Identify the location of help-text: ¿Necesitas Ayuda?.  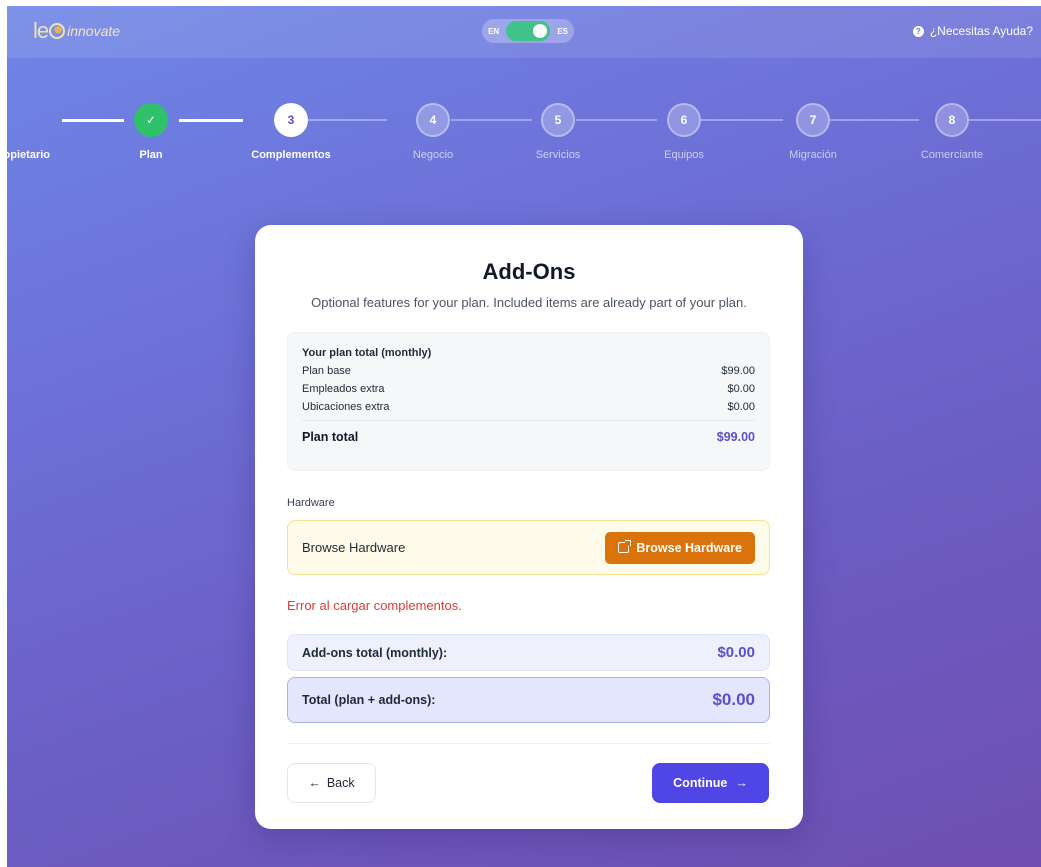
(981, 31).